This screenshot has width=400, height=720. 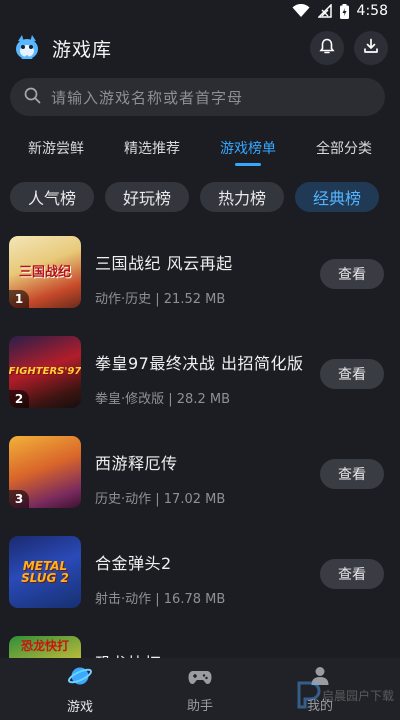 I want to click on nav-label: 游戏, so click(x=79, y=707).